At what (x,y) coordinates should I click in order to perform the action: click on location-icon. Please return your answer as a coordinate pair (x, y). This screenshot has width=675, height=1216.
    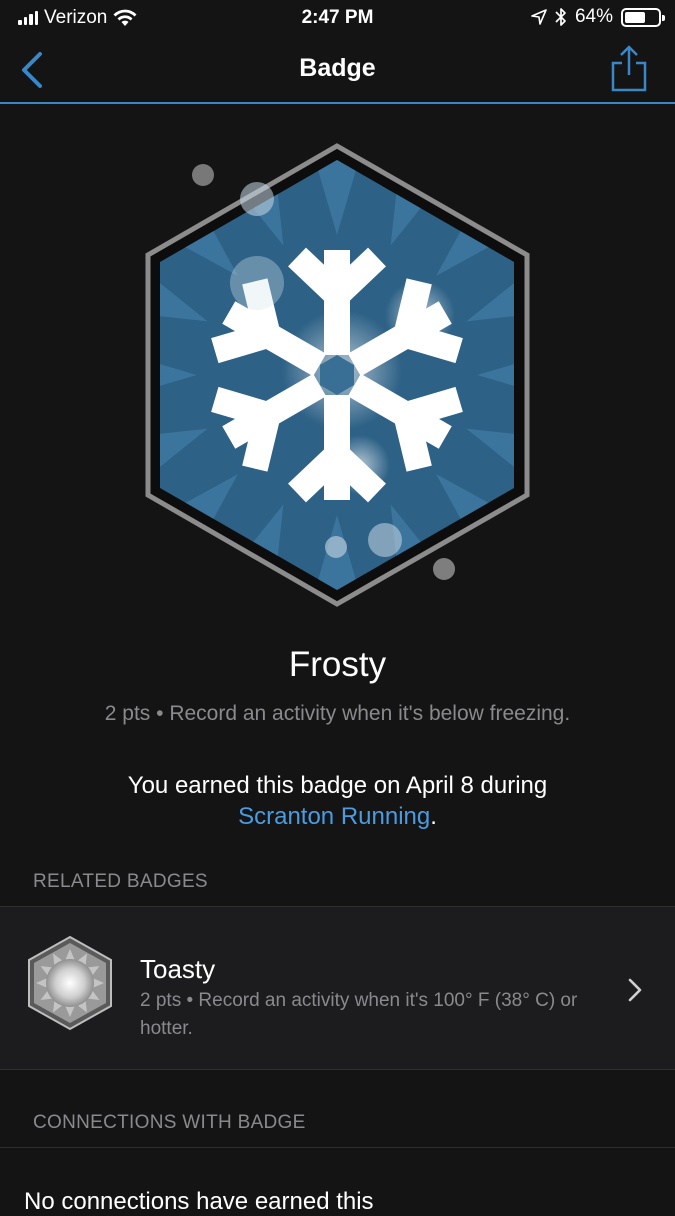
    Looking at the image, I should click on (539, 17).